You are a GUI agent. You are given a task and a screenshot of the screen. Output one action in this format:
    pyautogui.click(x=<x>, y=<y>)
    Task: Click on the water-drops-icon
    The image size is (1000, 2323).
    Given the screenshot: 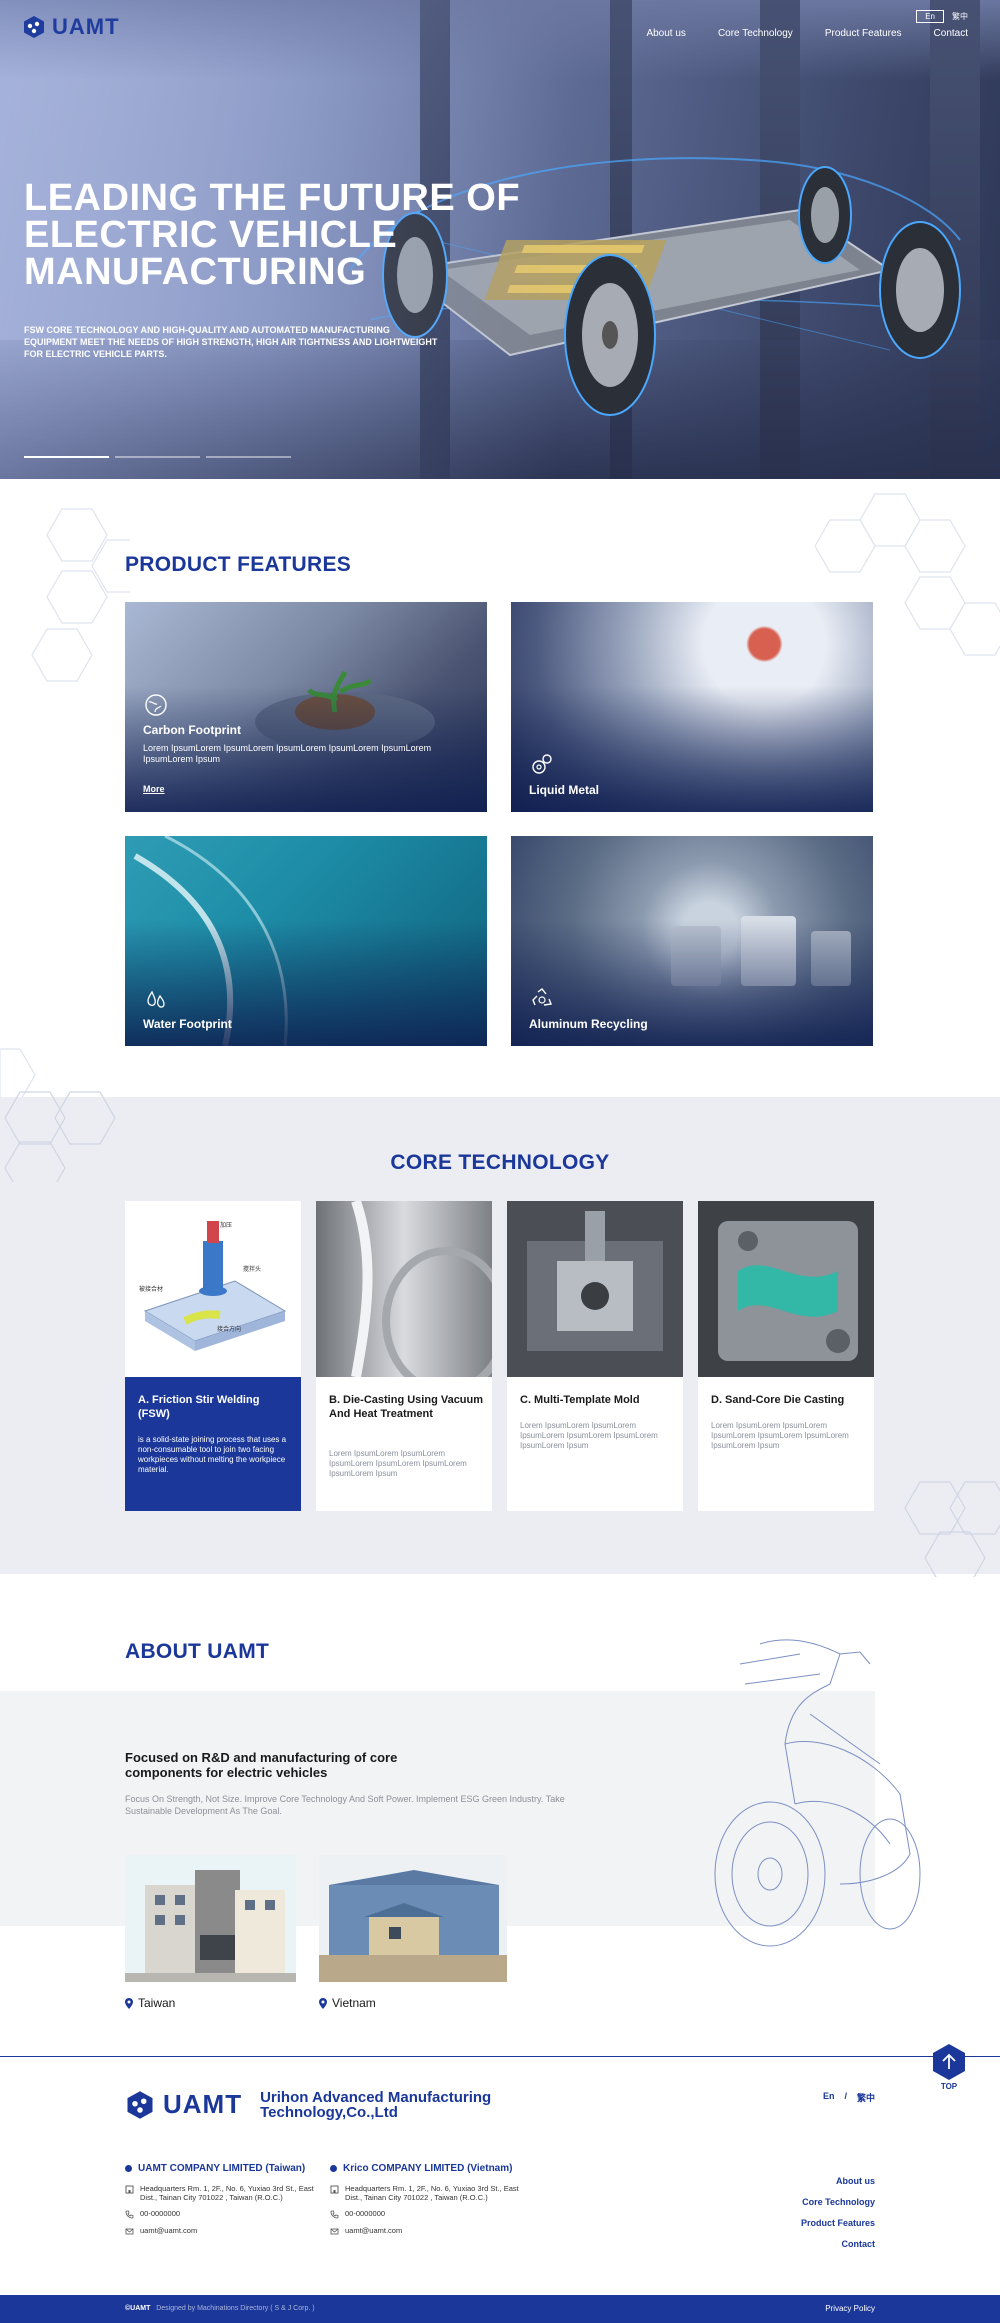 What is the action you would take?
    pyautogui.click(x=156, y=999)
    